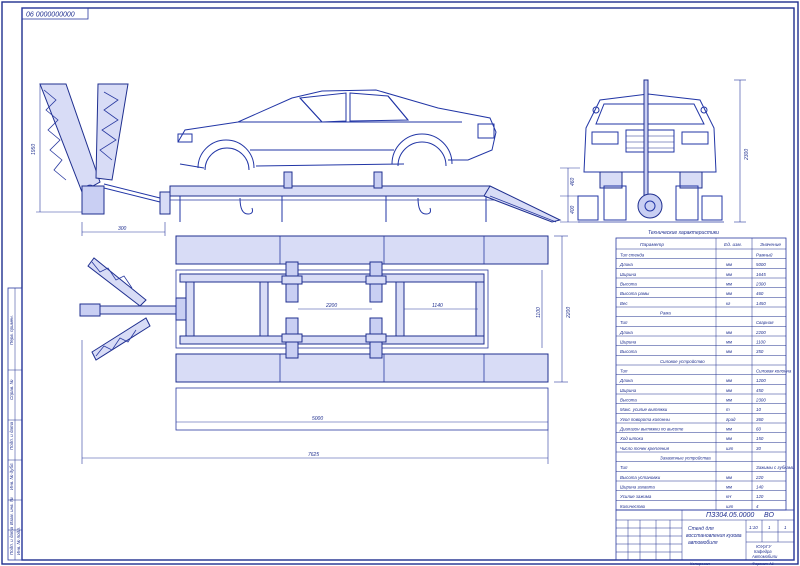 The height and width of the screenshot is (566, 800). I want to click on spec-value: Рамный, so click(764, 254).